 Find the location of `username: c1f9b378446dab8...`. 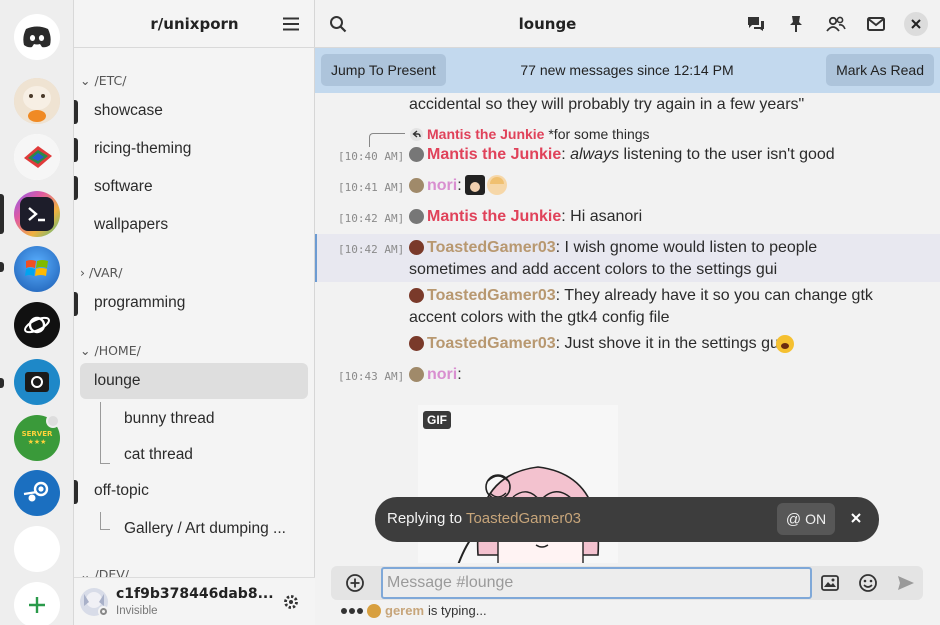

username: c1f9b378446dab8... is located at coordinates (195, 594).